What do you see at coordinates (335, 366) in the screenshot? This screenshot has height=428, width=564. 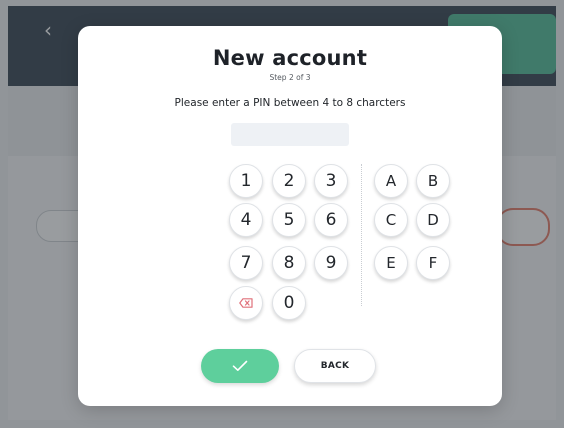 I see `back-button: BACK` at bounding box center [335, 366].